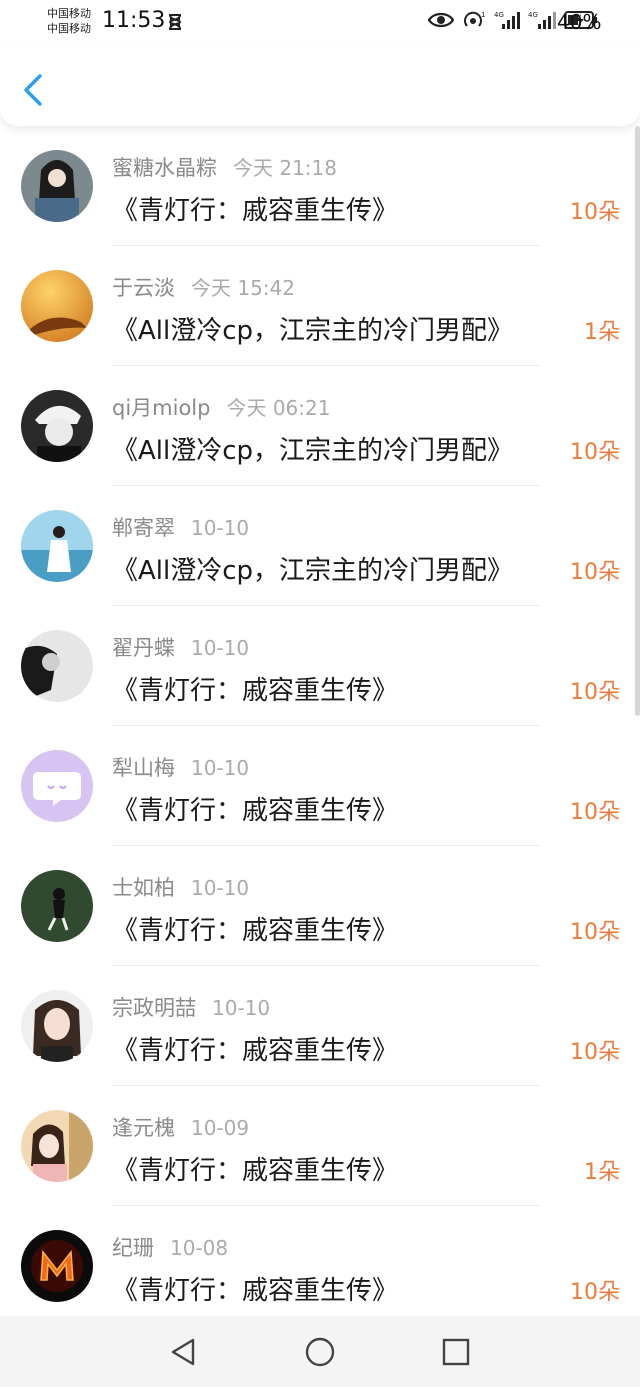 The width and height of the screenshot is (640, 1387). Describe the element at coordinates (320, 306) in the screenshot. I see `list-item: 于云淡 今天 15:42 《All澄冷cp，江宗主的冷门男配》 1朵` at that location.